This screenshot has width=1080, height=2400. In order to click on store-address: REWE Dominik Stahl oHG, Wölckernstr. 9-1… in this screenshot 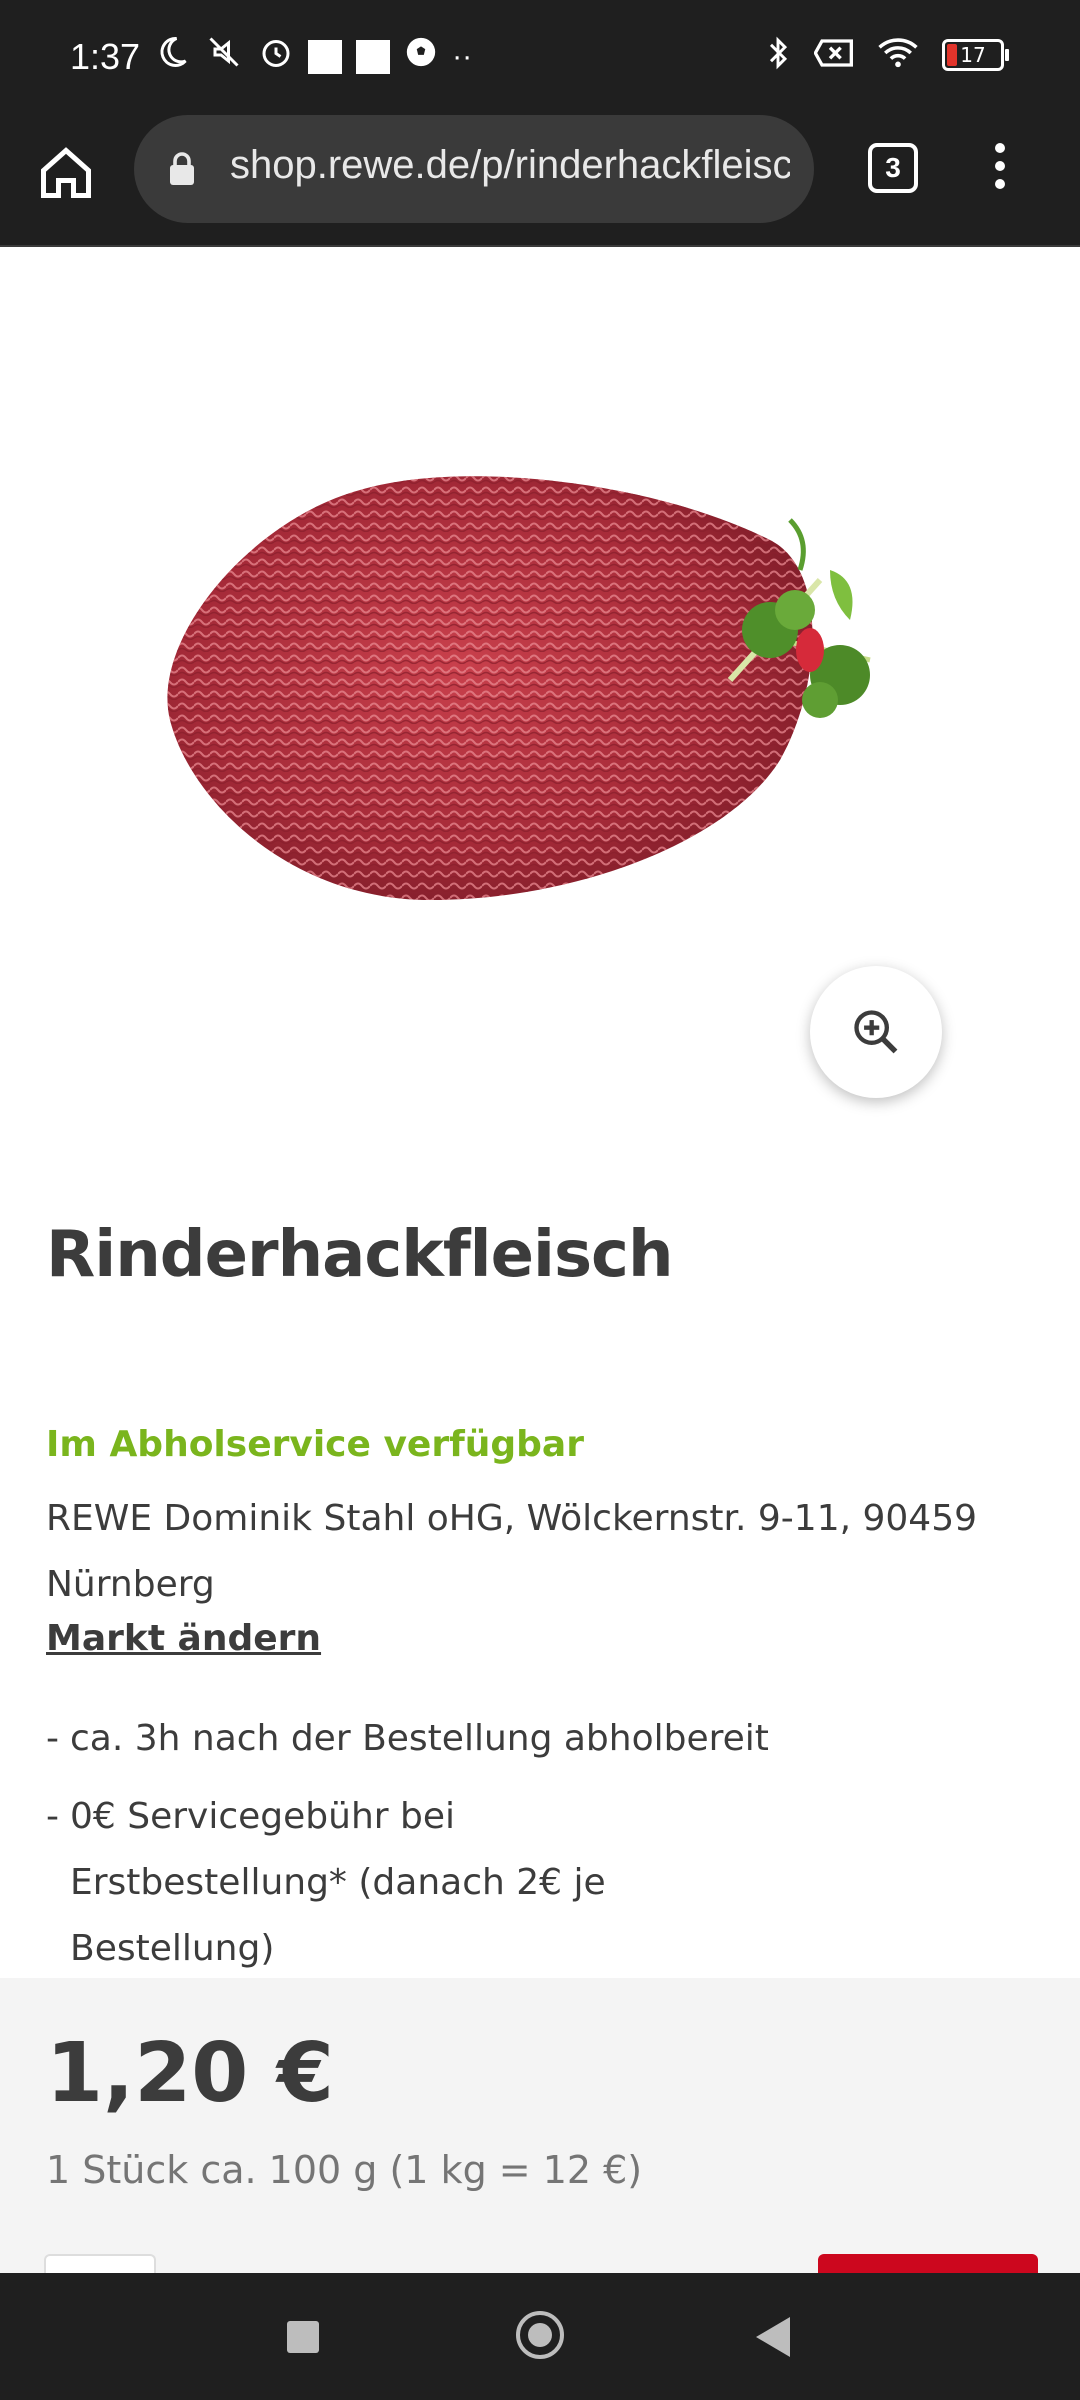, I will do `click(512, 1551)`.